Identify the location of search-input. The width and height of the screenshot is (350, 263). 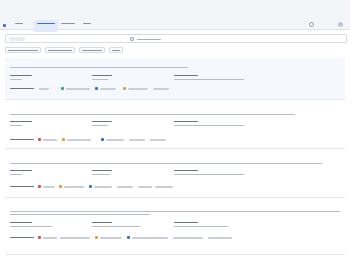
(149, 40).